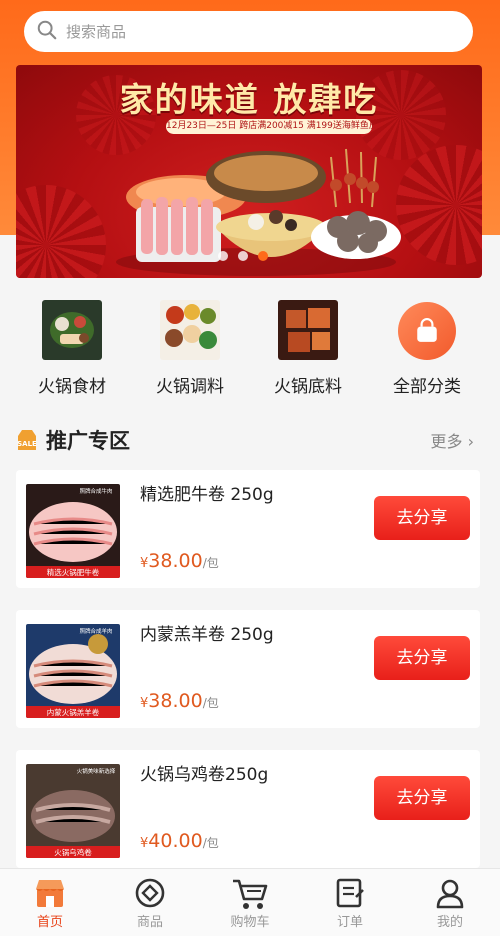 The width and height of the screenshot is (500, 936). What do you see at coordinates (204, 775) in the screenshot?
I see `product-name: 火锅乌鸡卷250g` at bounding box center [204, 775].